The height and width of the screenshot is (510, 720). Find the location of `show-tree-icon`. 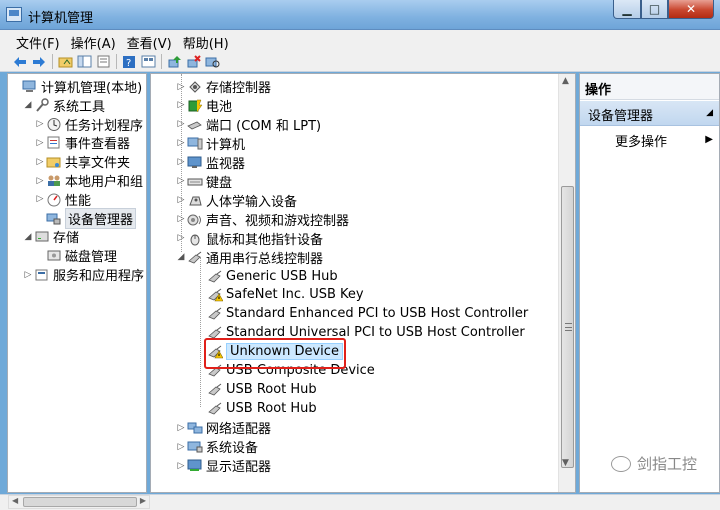

show-tree-icon is located at coordinates (84, 61).